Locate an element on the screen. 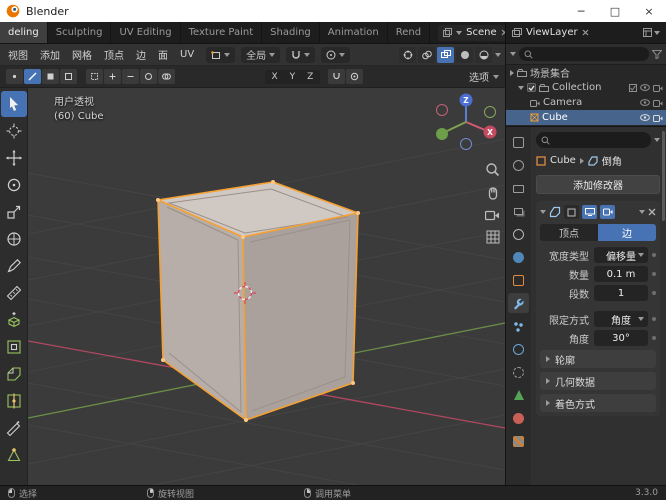 This screenshot has width=666, height=500. breadcrumb-object: Cube is located at coordinates (563, 160).